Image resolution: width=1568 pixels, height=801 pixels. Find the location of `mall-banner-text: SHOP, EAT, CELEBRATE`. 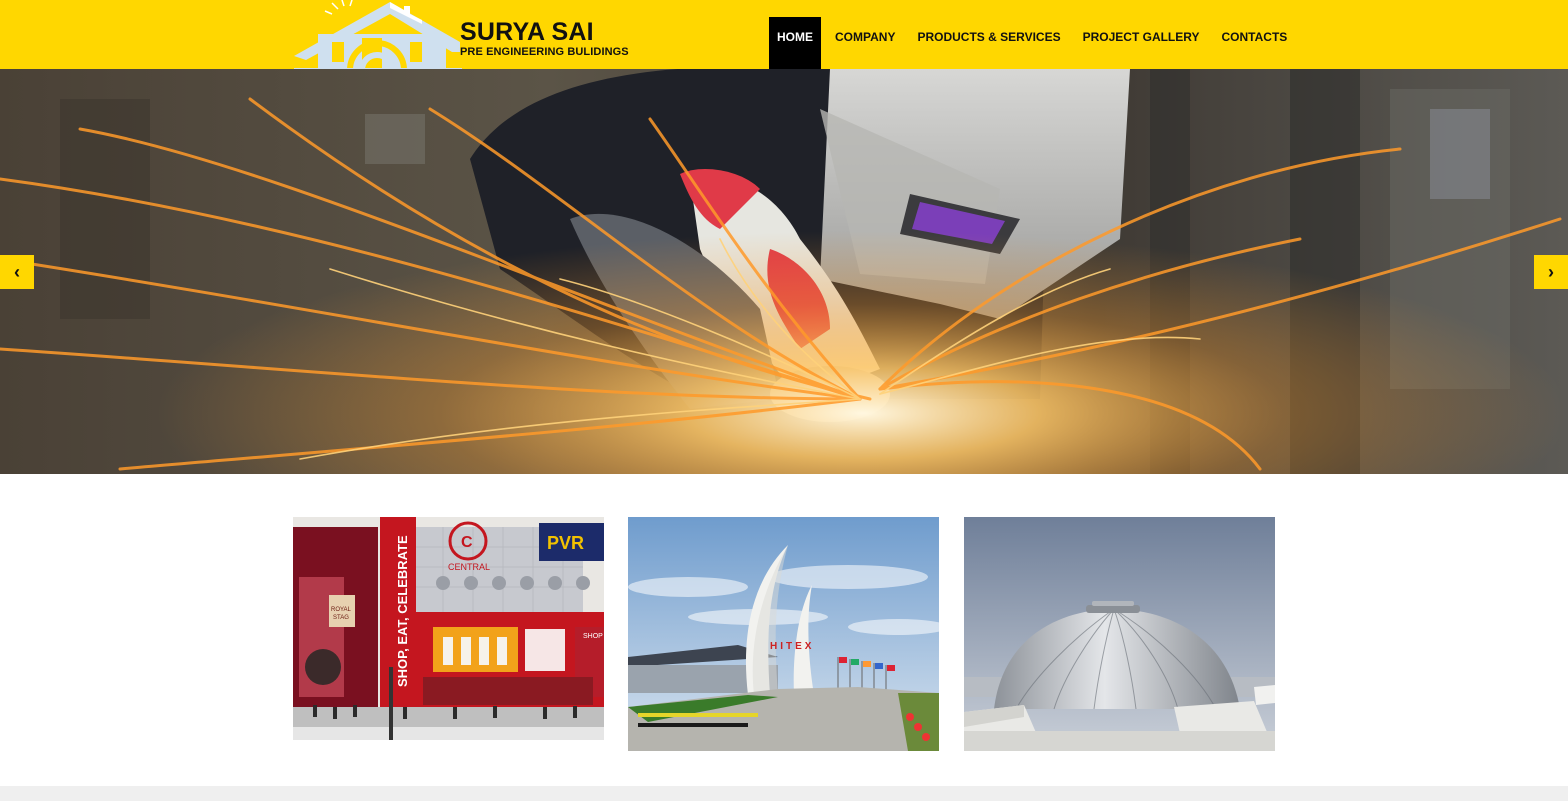

mall-banner-text: SHOP, EAT, CELEBRATE is located at coordinates (402, 611).